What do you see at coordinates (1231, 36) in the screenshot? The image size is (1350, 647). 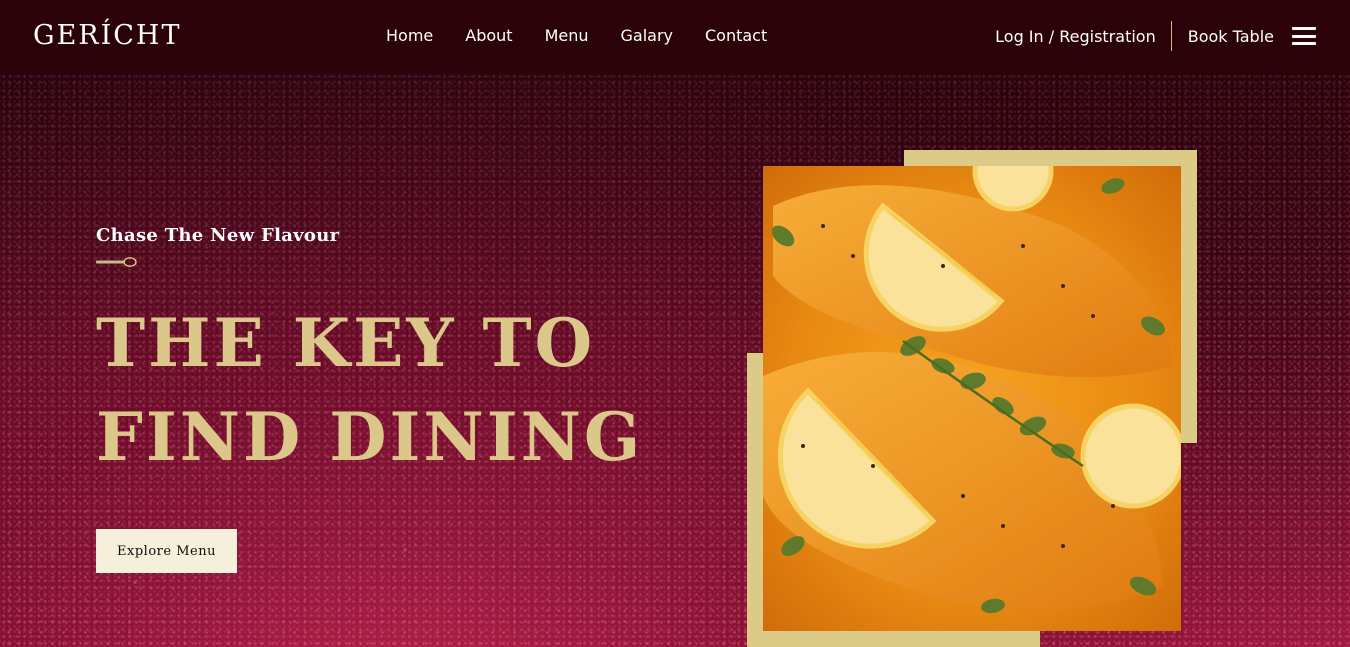 I see `book-table-link: Book Table` at bounding box center [1231, 36].